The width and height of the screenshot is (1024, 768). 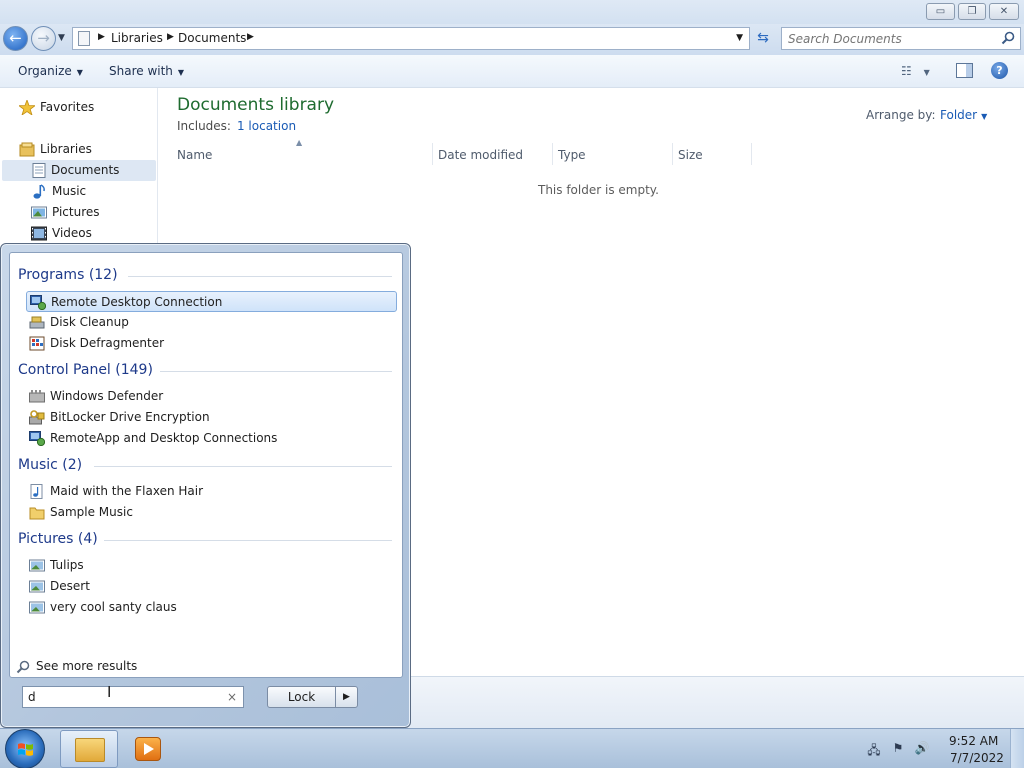 I want to click on search-input, so click(x=888, y=38).